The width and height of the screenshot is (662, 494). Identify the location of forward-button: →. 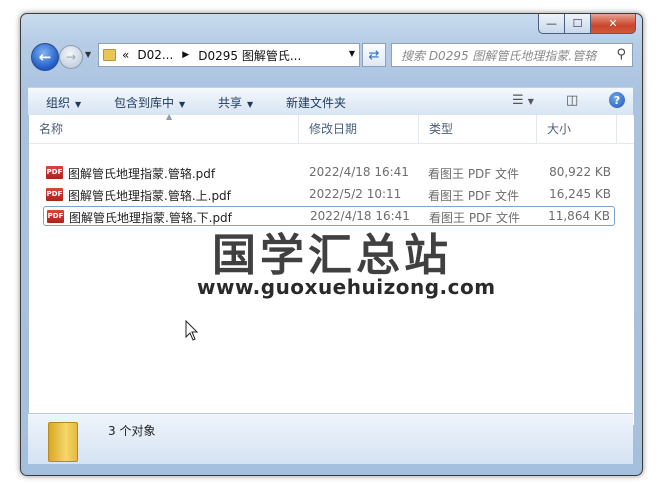
(71, 57).